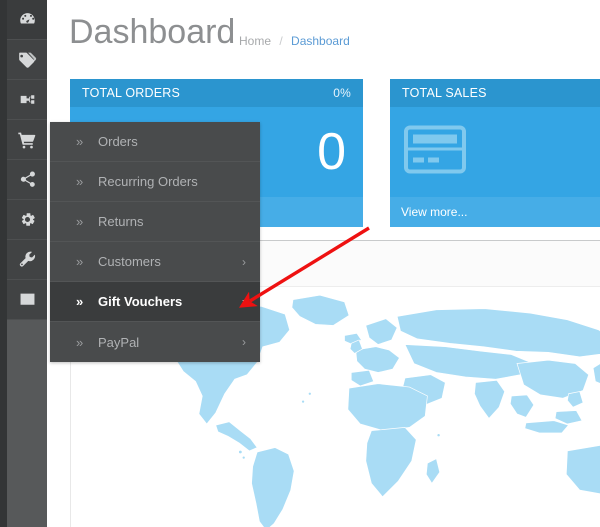 This screenshot has width=600, height=527. I want to click on menu-item-orders: » Orders, so click(155, 142).